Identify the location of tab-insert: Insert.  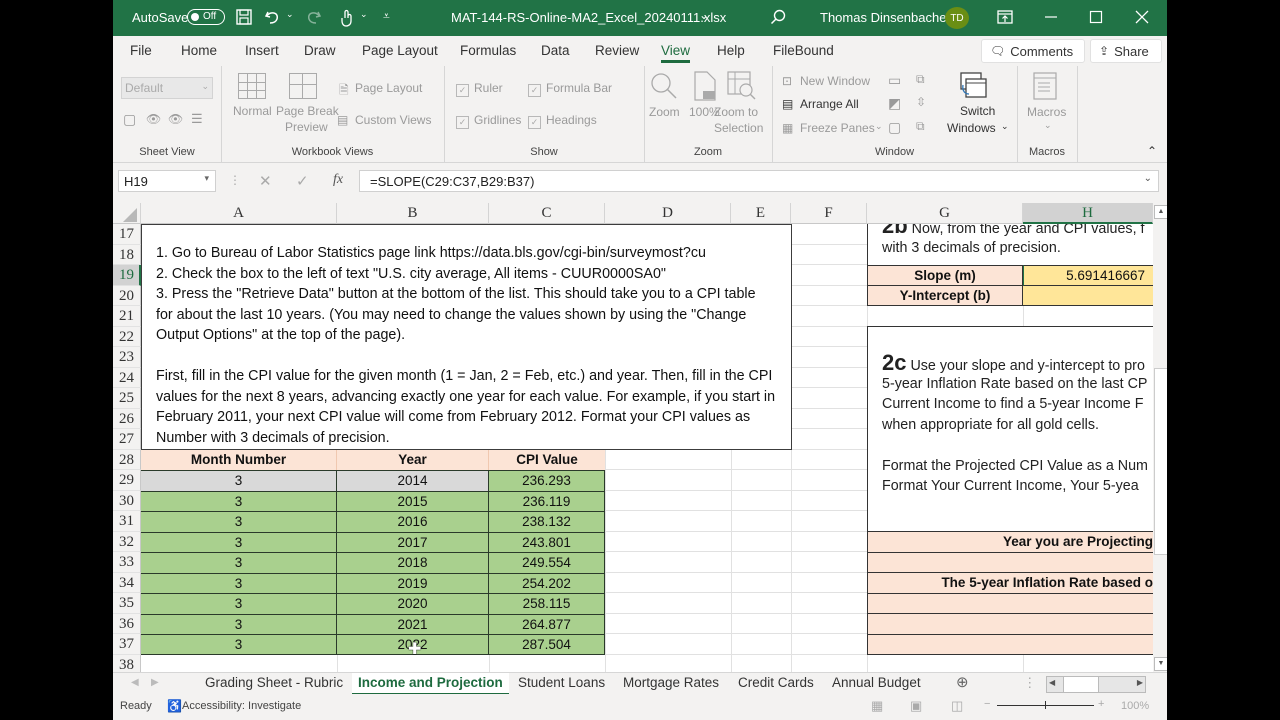
(262, 50).